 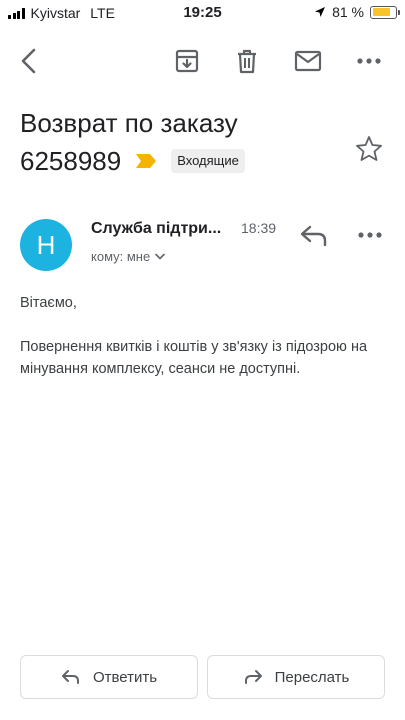 I want to click on mark-unread-button, so click(x=308, y=61).